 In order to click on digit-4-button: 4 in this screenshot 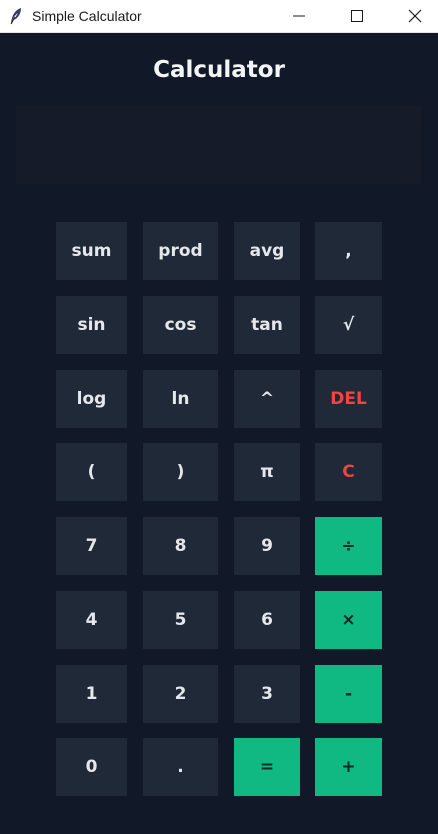, I will do `click(91, 620)`.